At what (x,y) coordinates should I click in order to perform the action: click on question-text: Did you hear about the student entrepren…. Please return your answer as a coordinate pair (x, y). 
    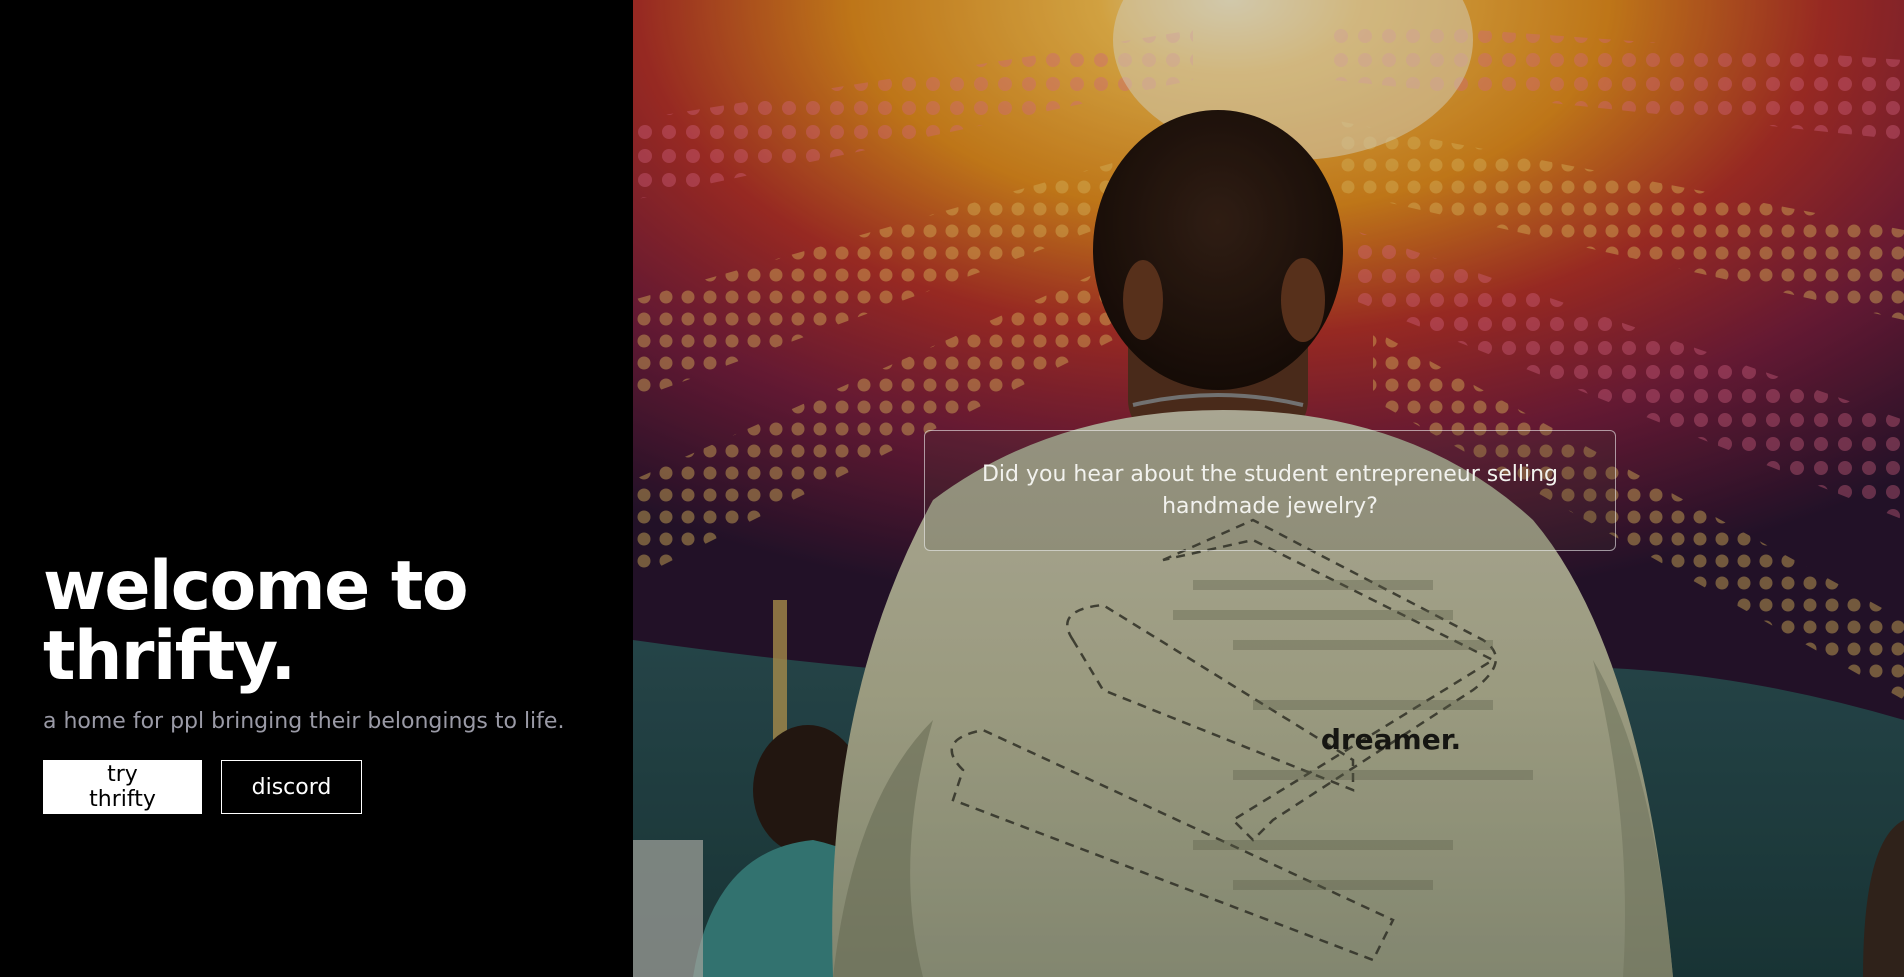
    Looking at the image, I should click on (1270, 490).